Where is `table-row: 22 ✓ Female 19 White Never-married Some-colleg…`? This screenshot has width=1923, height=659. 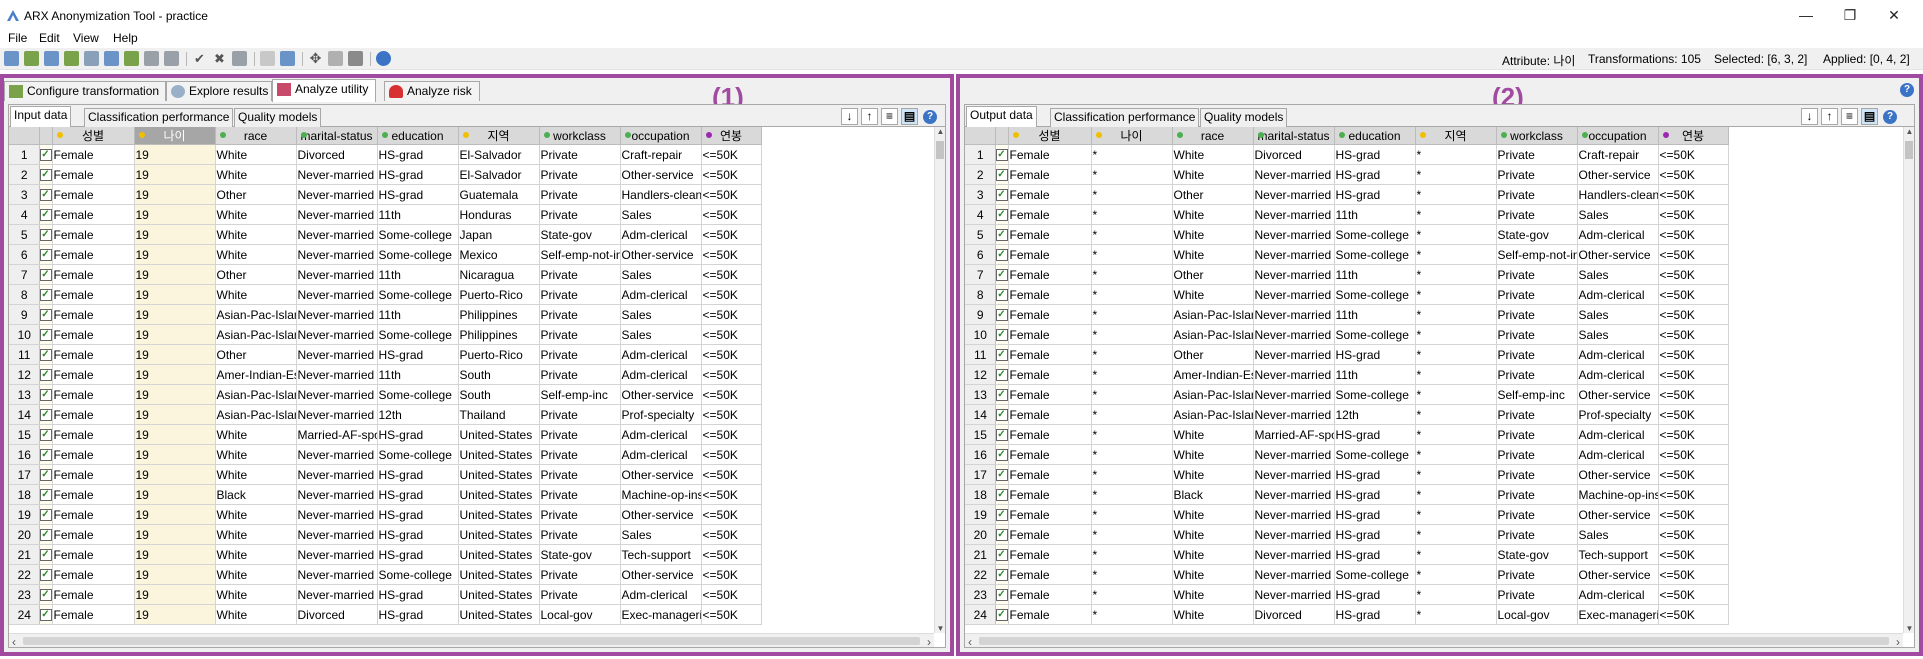 table-row: 22 ✓ Female 19 White Never-married Some-colleg… is located at coordinates (385, 574).